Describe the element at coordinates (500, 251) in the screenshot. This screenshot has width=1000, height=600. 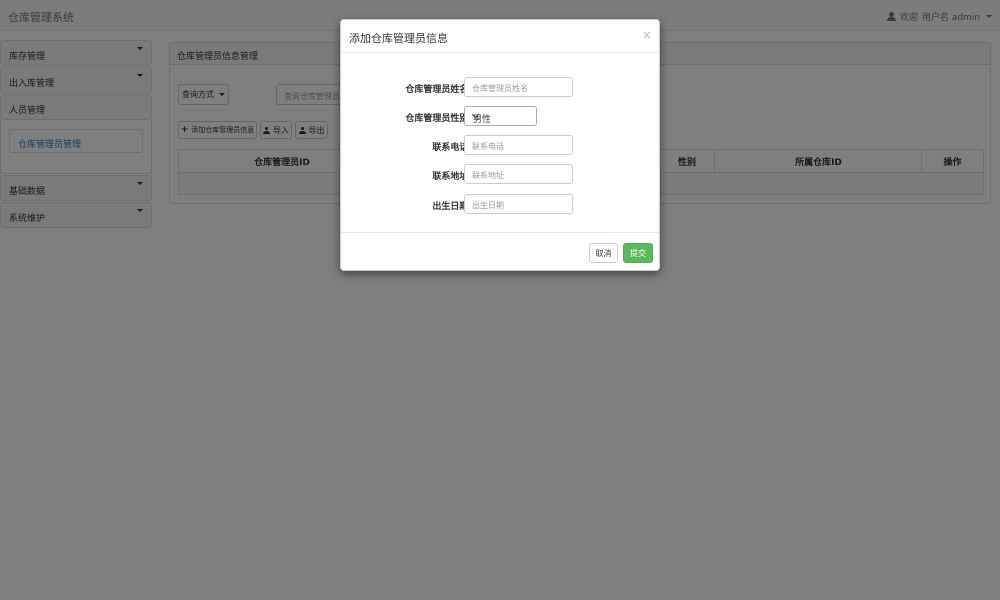
I see `dialog-footer: 取消 提交` at that location.